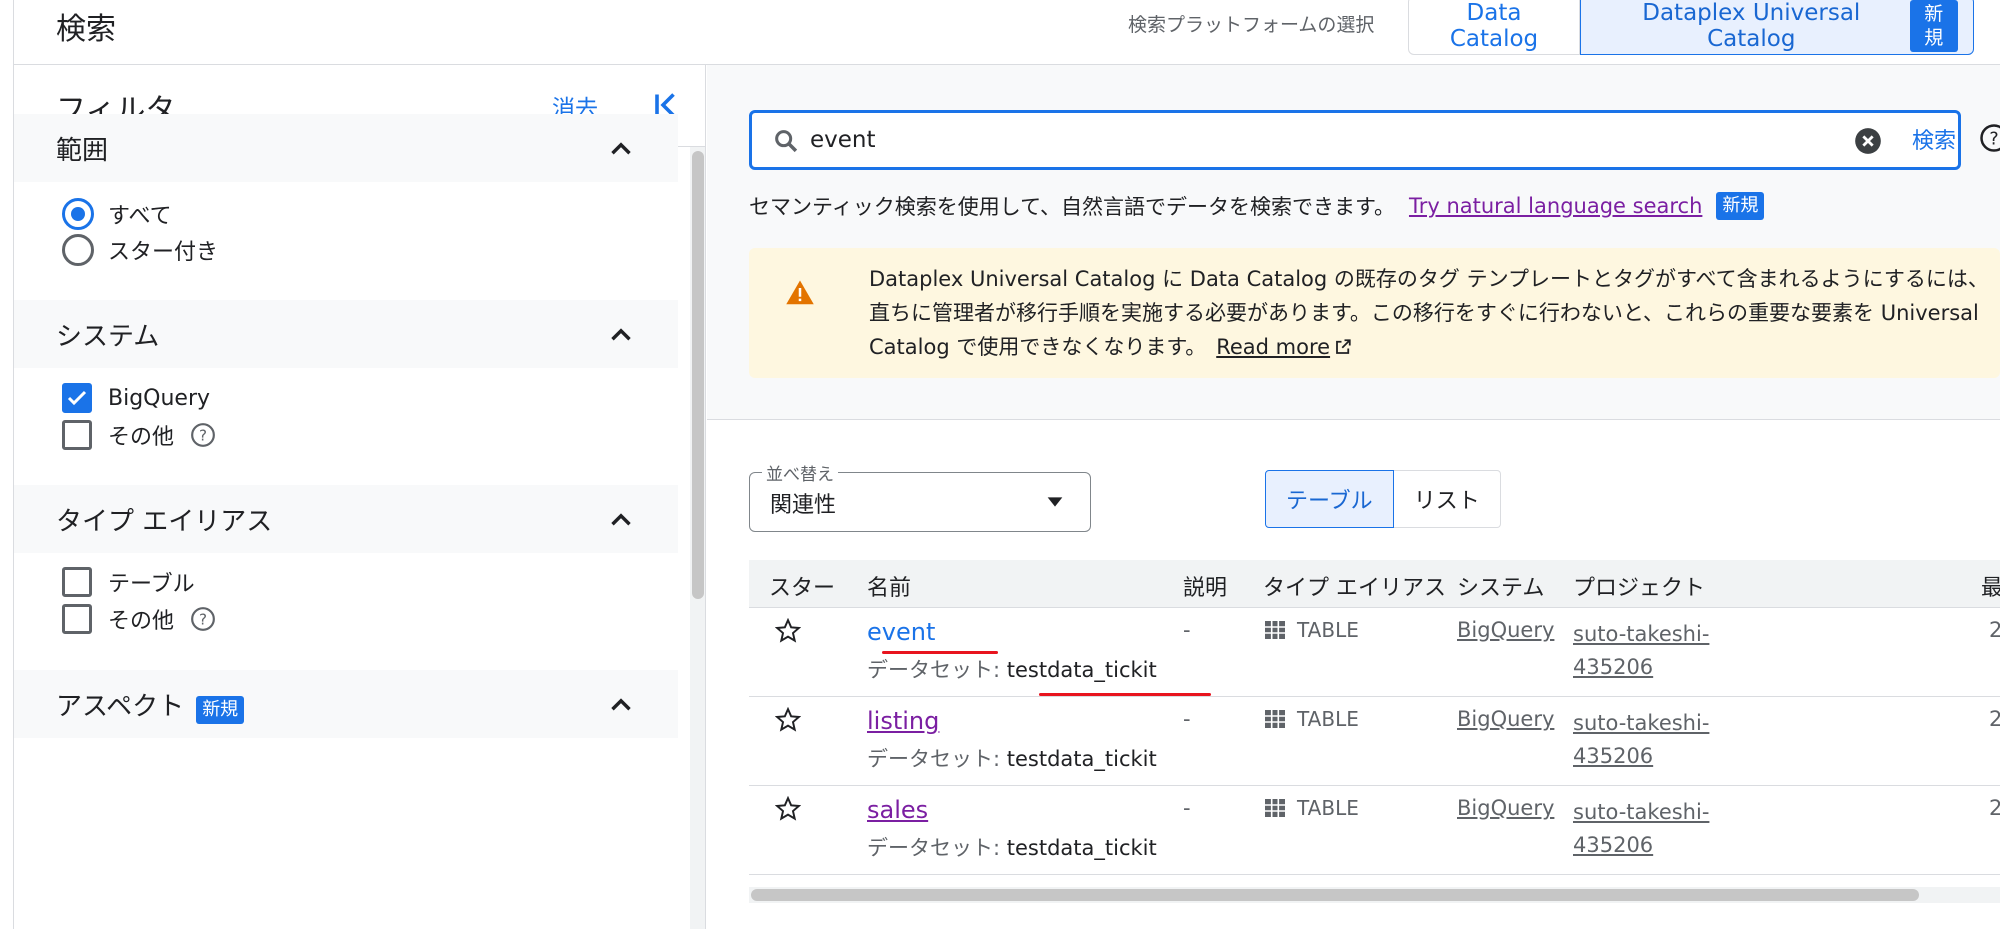 This screenshot has height=929, width=2000. Describe the element at coordinates (1990, 586) in the screenshot. I see `column-header-truncated: 最` at that location.